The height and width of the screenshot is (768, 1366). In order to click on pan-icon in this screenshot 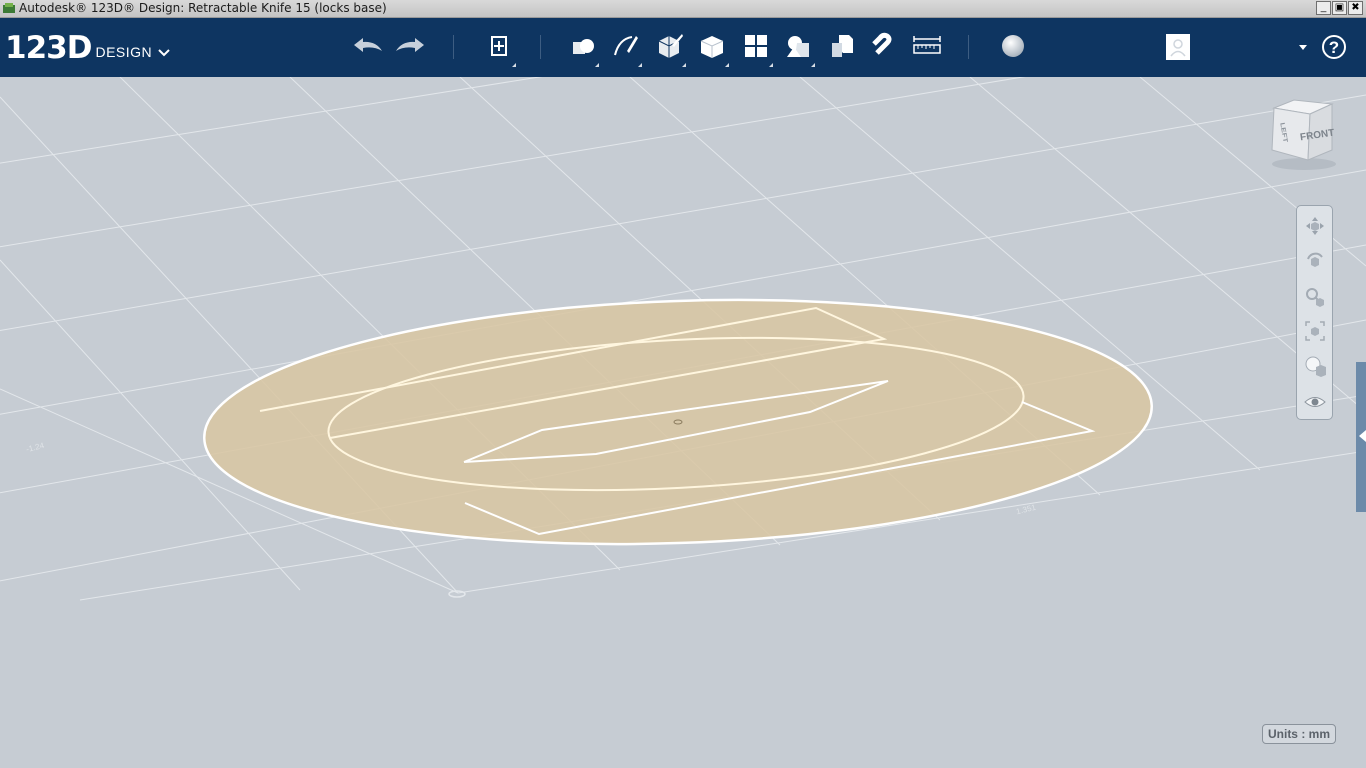, I will do `click(1315, 226)`.